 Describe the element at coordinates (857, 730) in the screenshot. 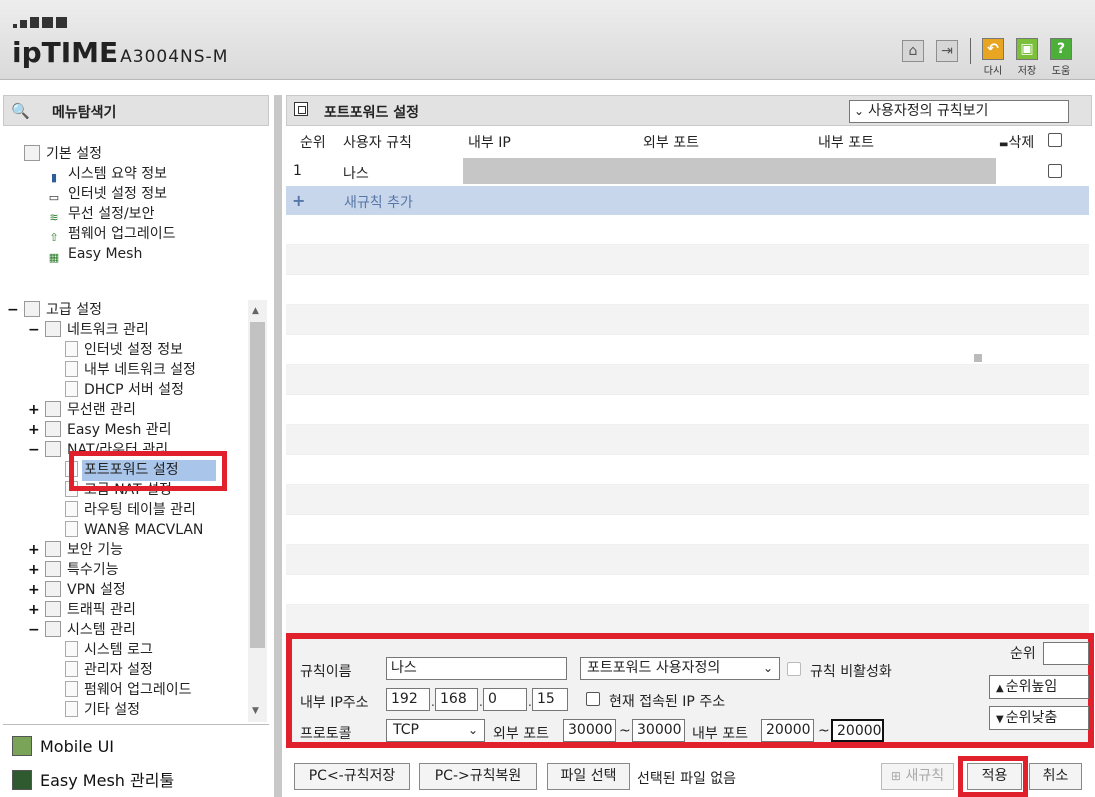

I see `internal-port-end: 20000` at that location.